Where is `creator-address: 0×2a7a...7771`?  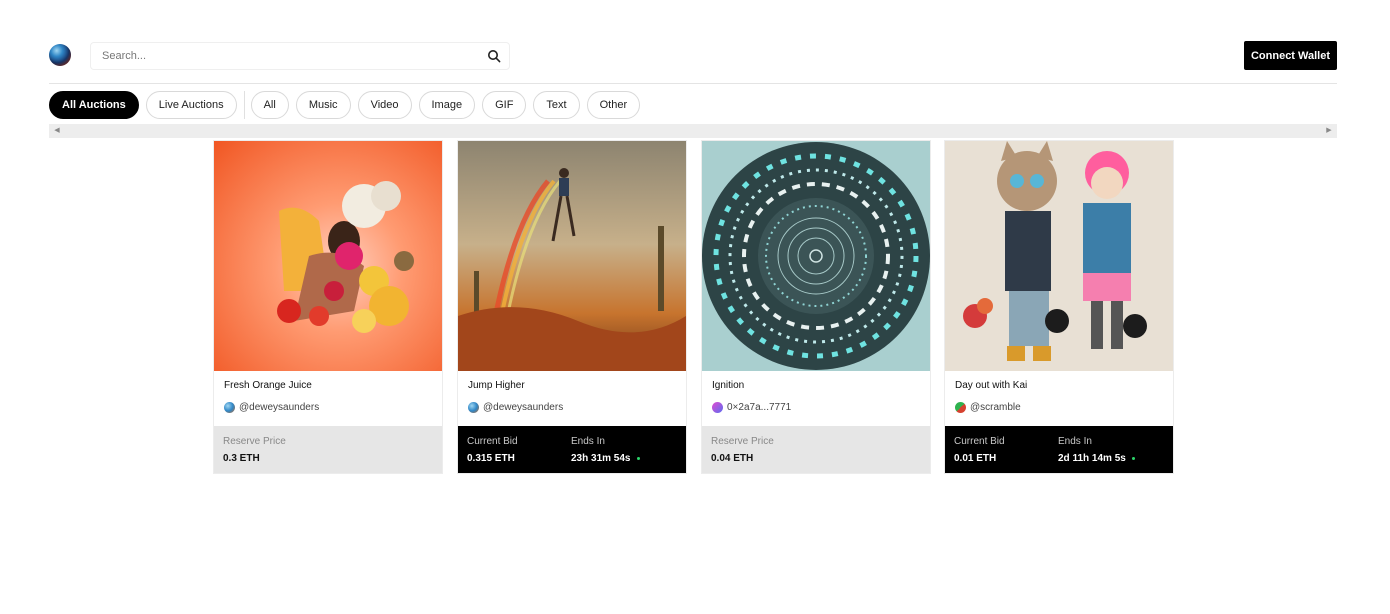 creator-address: 0×2a7a...7771 is located at coordinates (759, 407).